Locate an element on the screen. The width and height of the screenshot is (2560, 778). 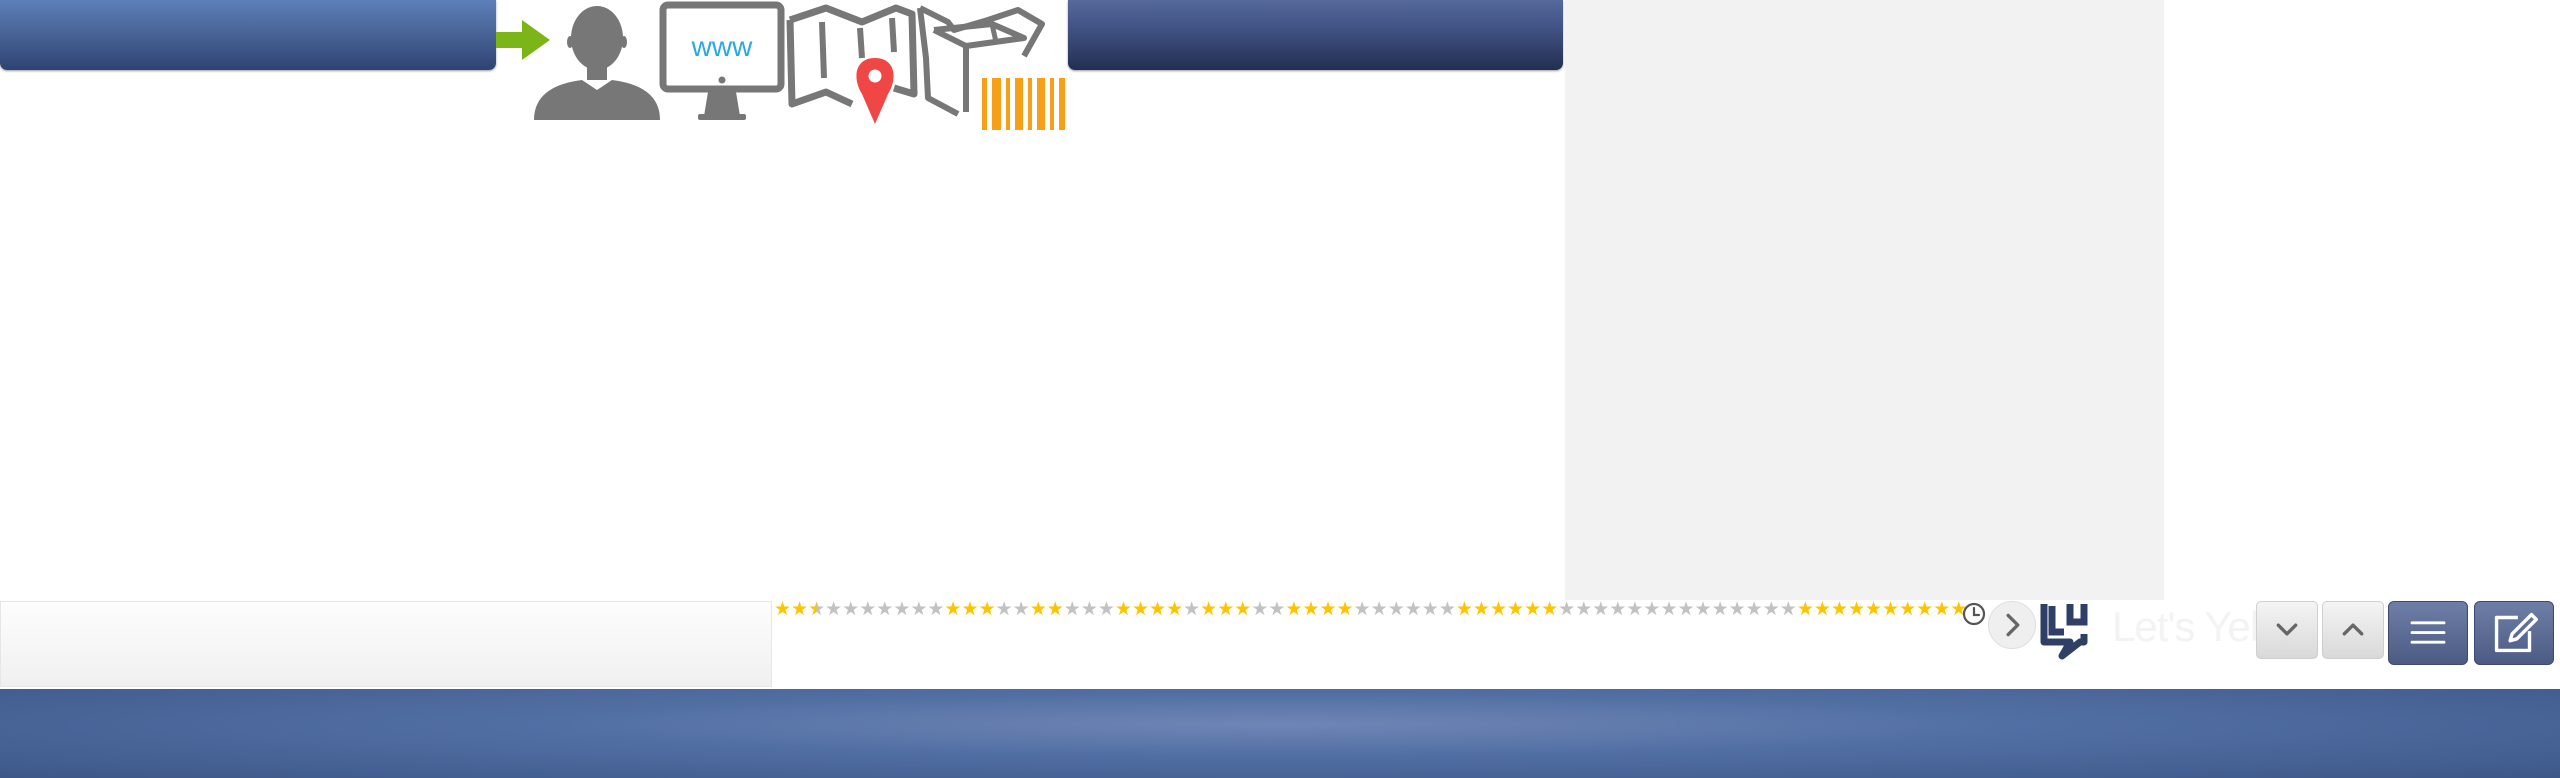
monitor-text: www is located at coordinates (722, 46).